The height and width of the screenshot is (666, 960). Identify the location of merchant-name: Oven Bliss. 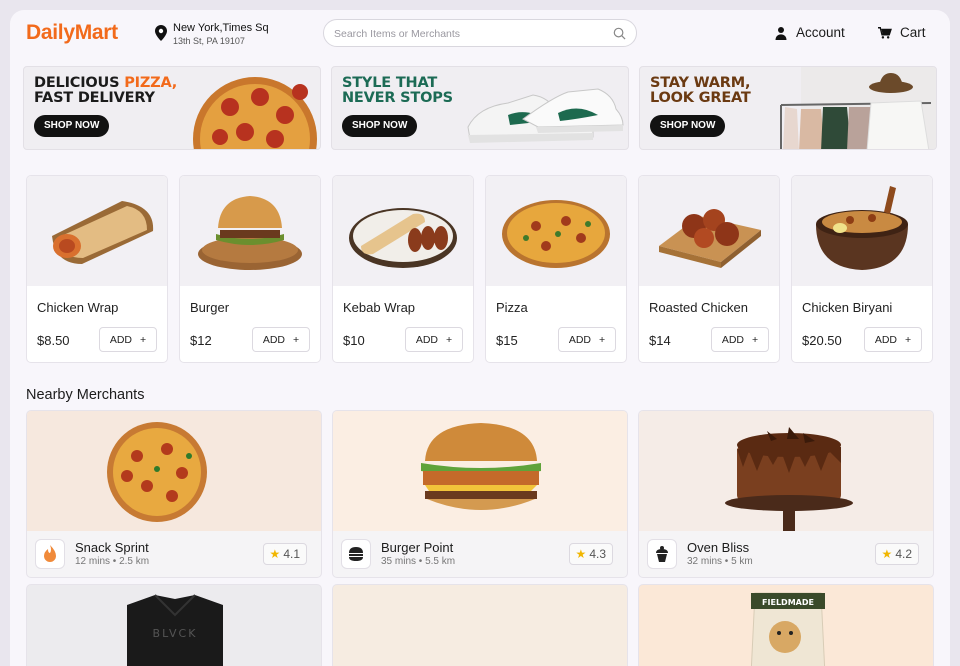
(718, 547).